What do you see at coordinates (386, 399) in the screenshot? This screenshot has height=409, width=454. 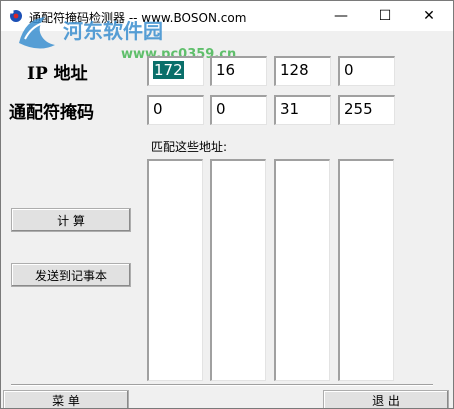 I see `exit-button: 退 出` at bounding box center [386, 399].